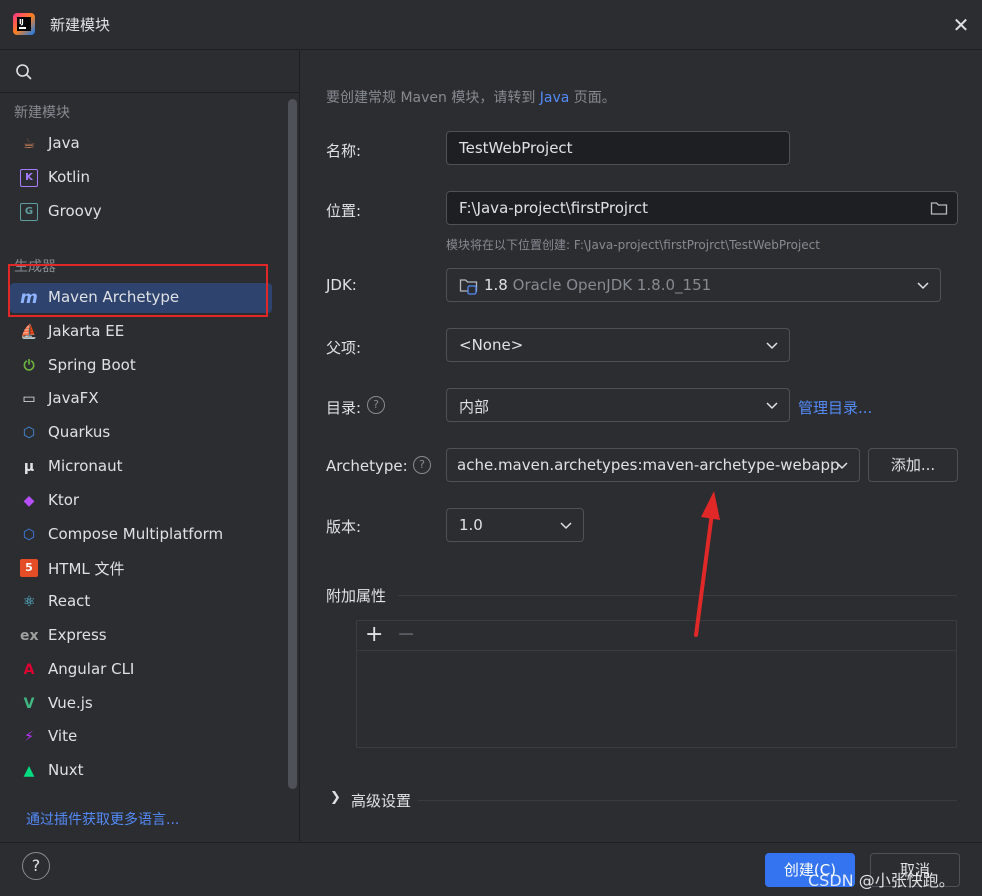 The height and width of the screenshot is (896, 982). Describe the element at coordinates (29, 669) in the screenshot. I see `angular-icon: A` at that location.